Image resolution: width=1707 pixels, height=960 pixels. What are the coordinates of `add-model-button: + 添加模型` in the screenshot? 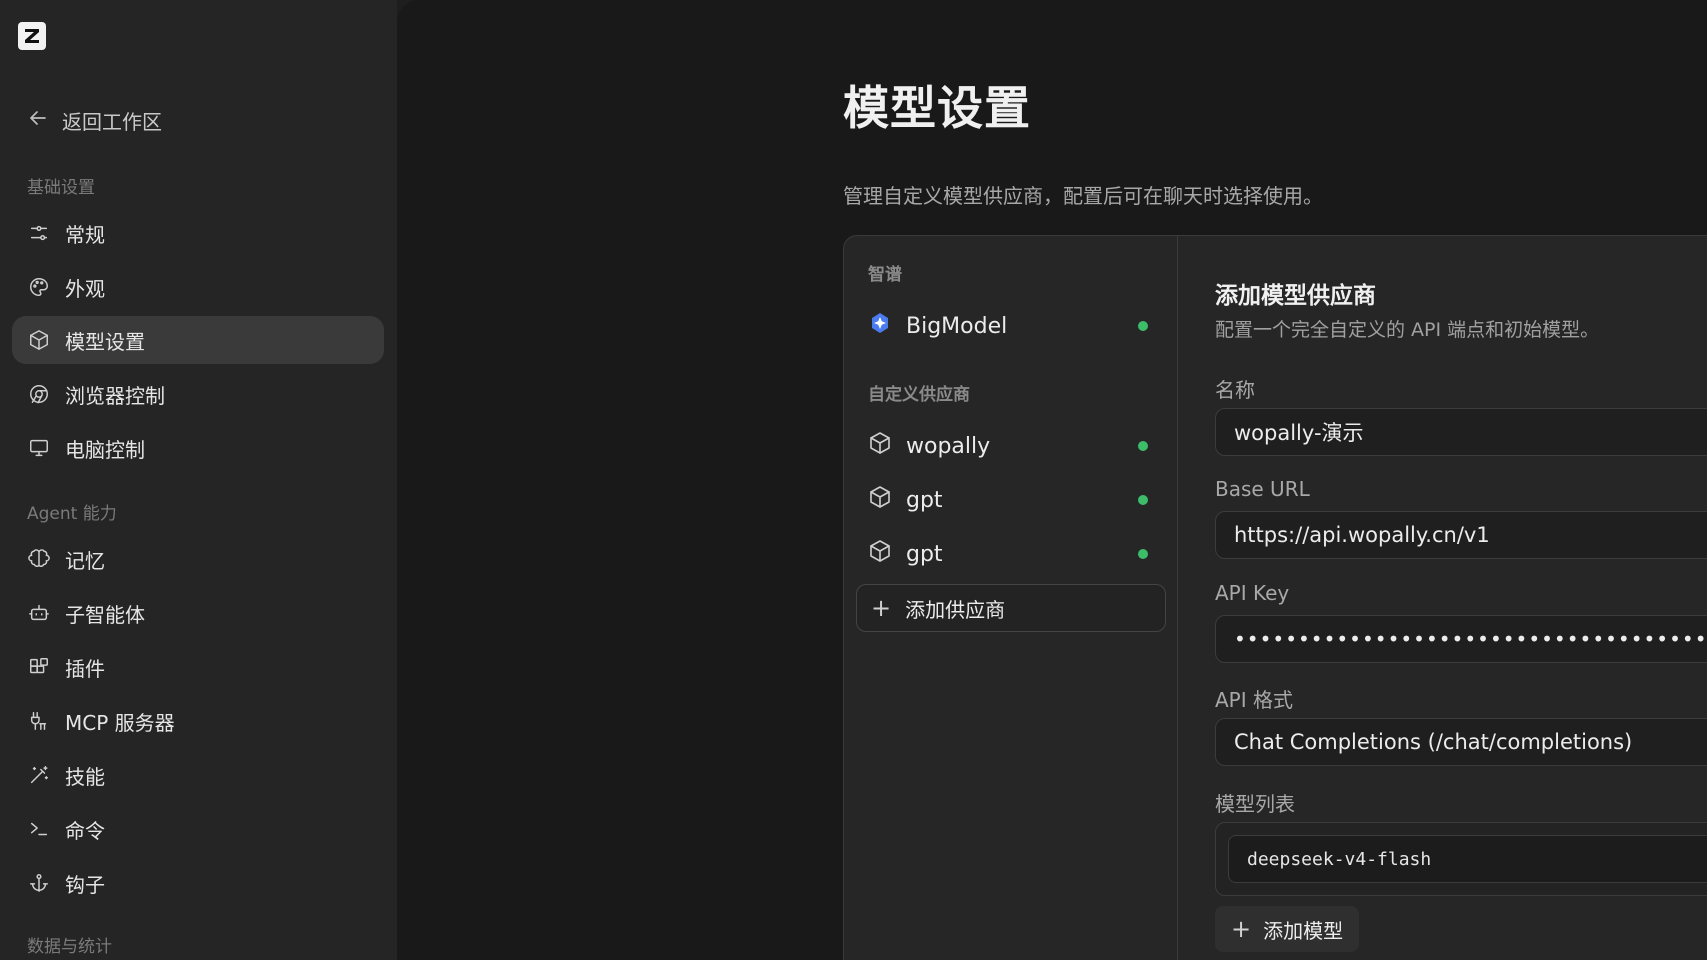 It's located at (1287, 929).